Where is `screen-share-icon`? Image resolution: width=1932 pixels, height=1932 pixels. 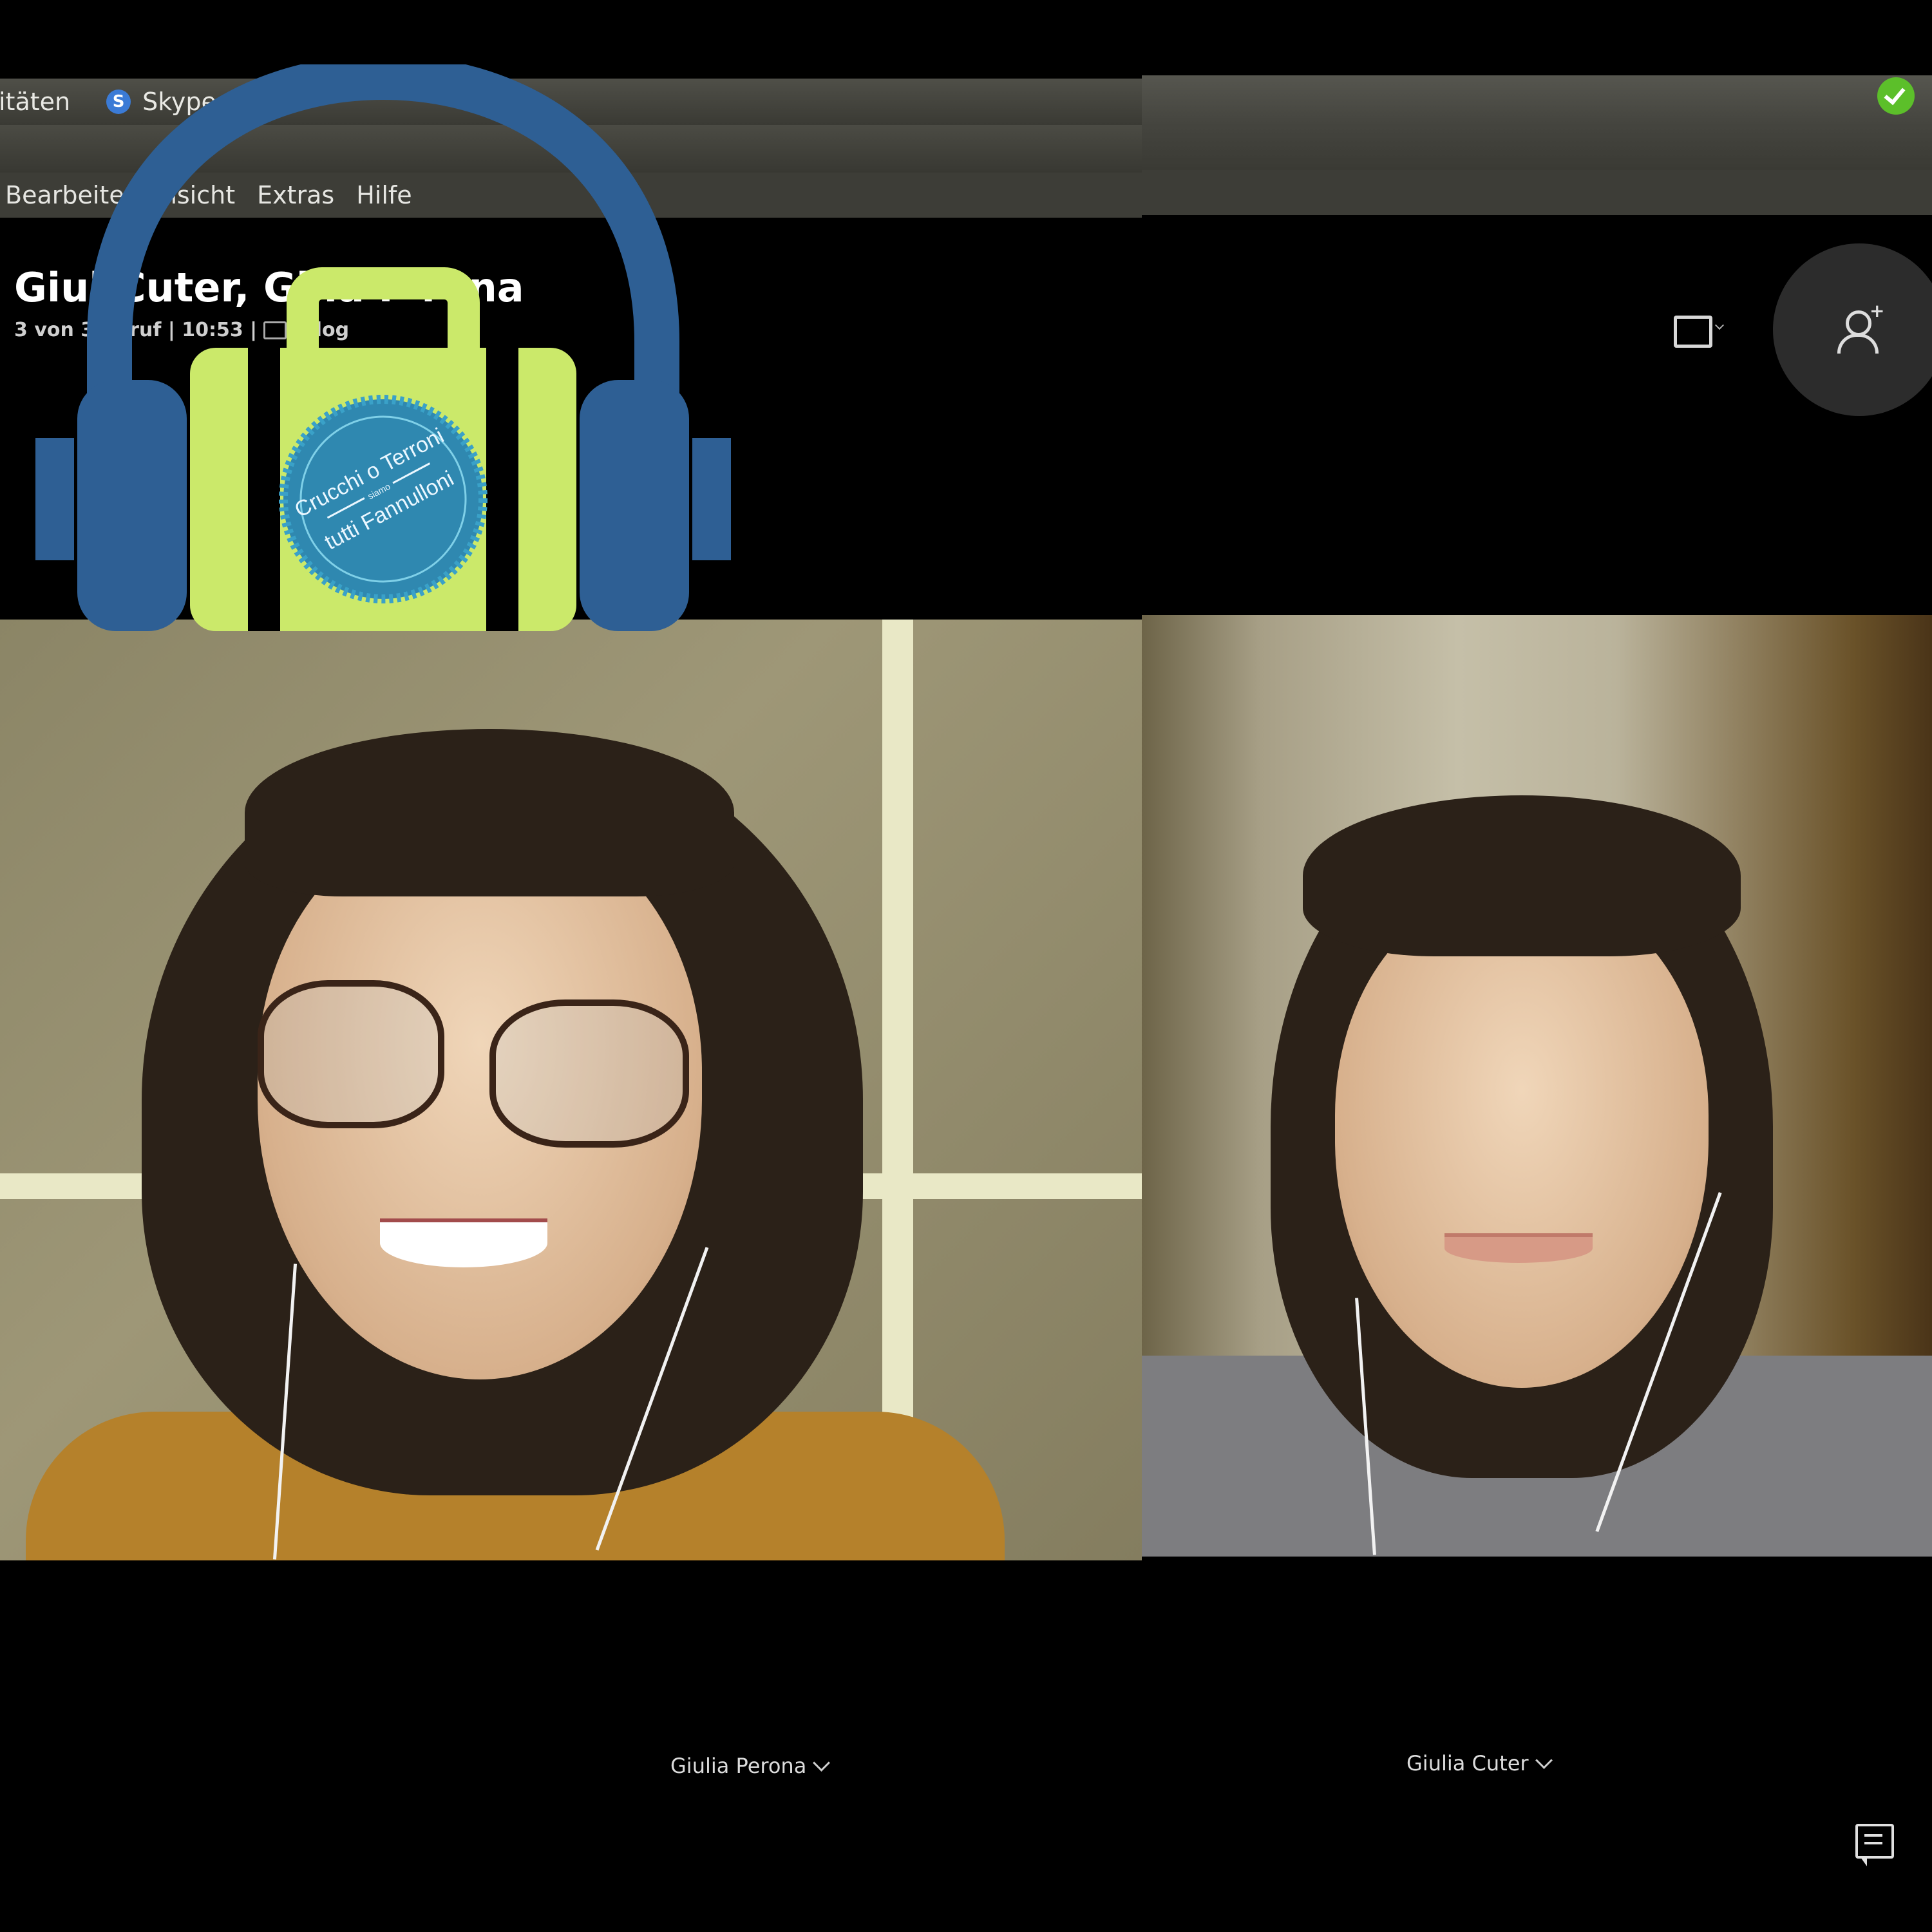 screen-share-icon is located at coordinates (1693, 332).